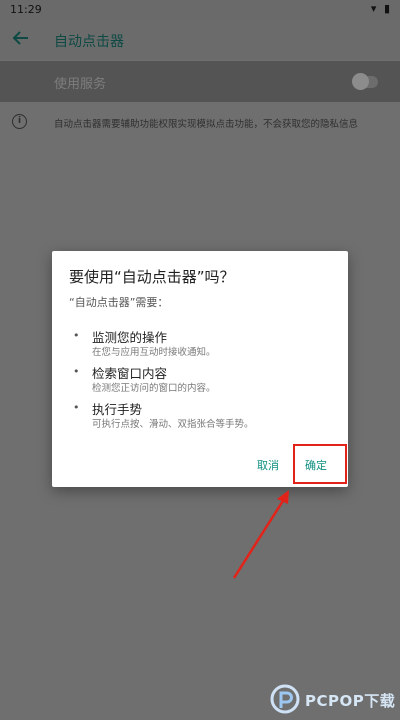 The height and width of the screenshot is (720, 400). I want to click on pcpop-logo-icon, so click(285, 699).